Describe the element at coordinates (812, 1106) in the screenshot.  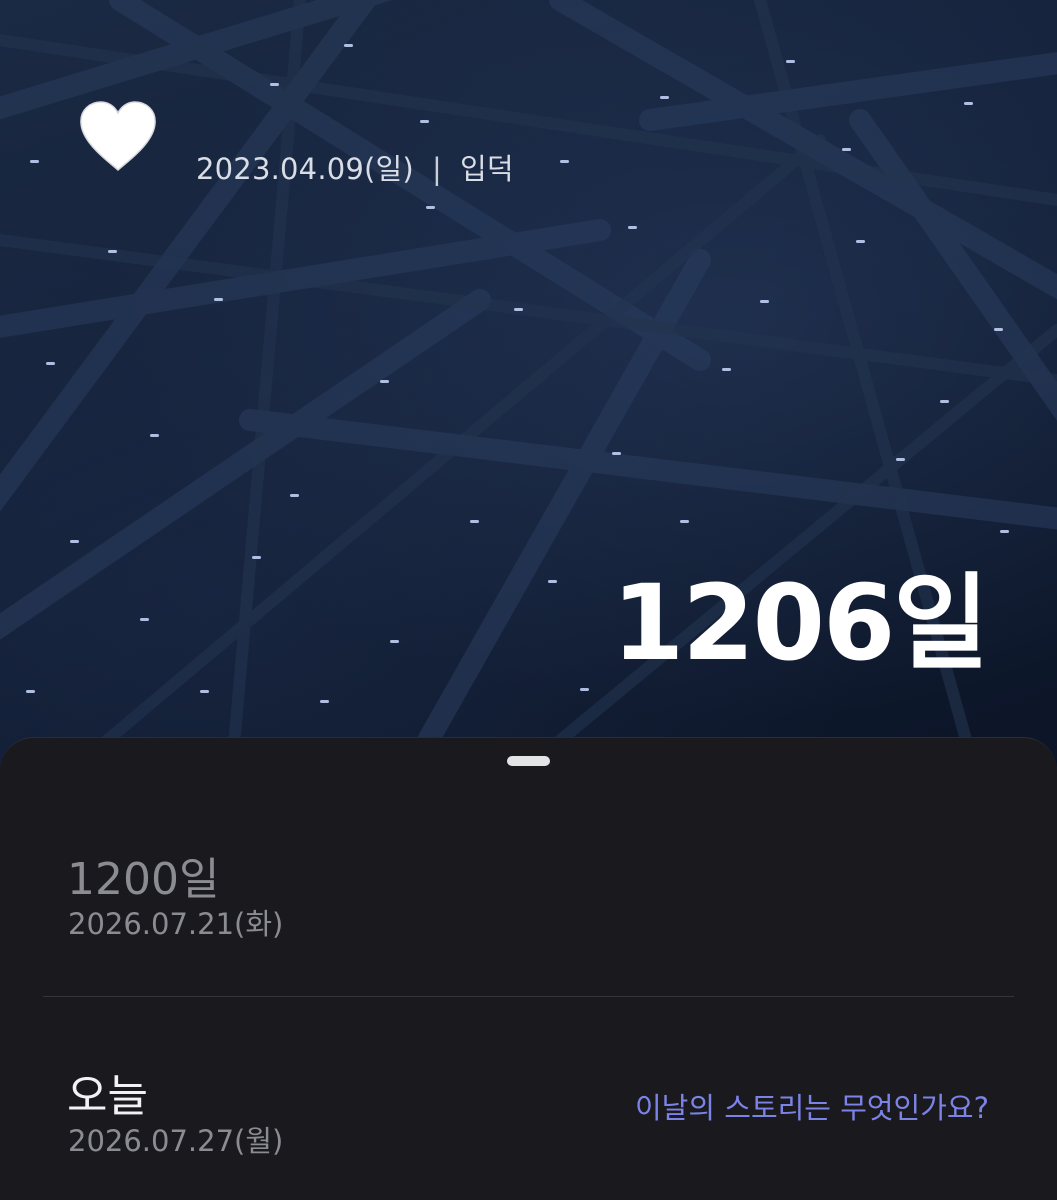
I see `story-prompt-link: 이날의 스토리는 무엇인가요?` at that location.